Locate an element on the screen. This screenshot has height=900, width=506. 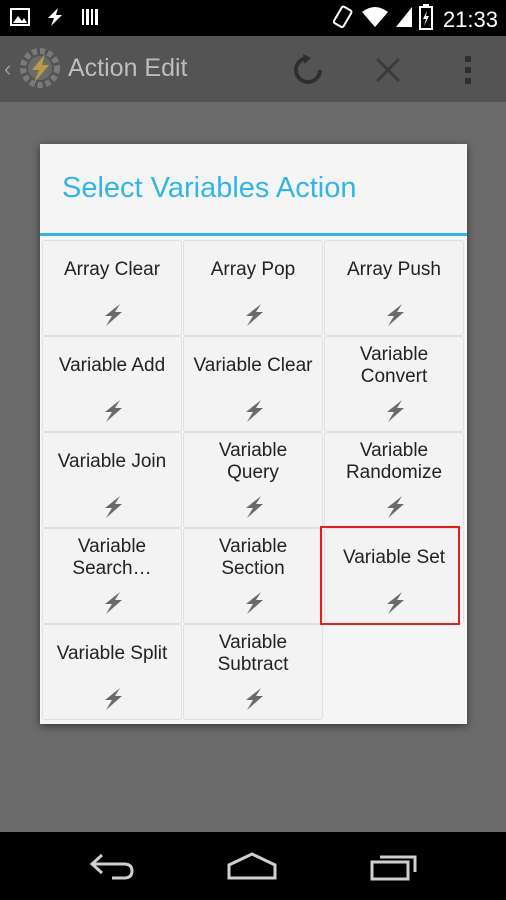
action-item-variable-query: Variable Query is located at coordinates (253, 480).